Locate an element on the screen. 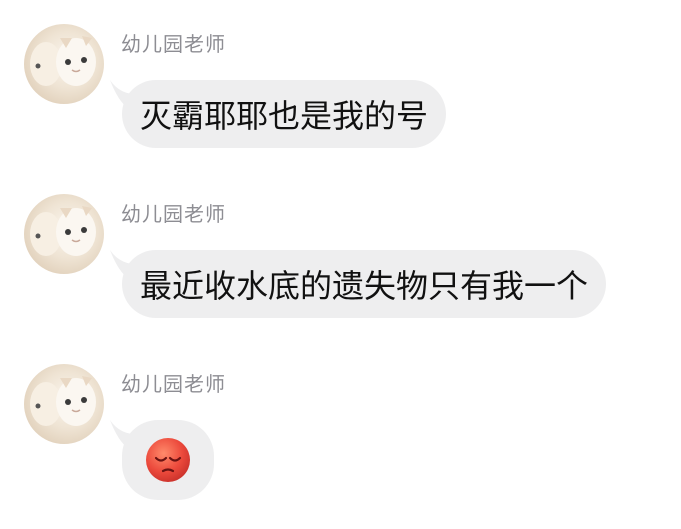  message-bubble: 最近收水底的遗失物只有我一个 is located at coordinates (364, 284).